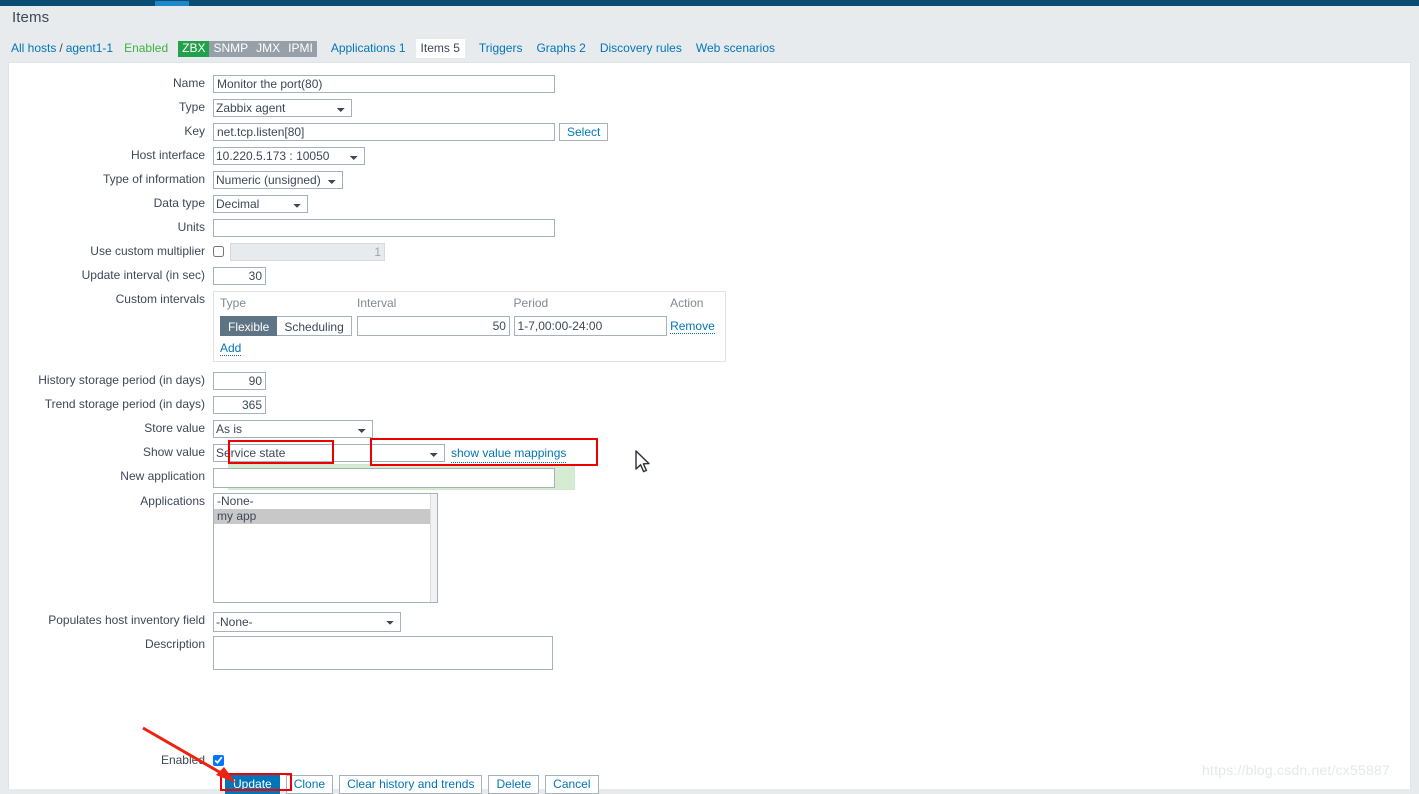 This screenshot has width=1419, height=794. What do you see at coordinates (384, 228) in the screenshot?
I see `units-input` at bounding box center [384, 228].